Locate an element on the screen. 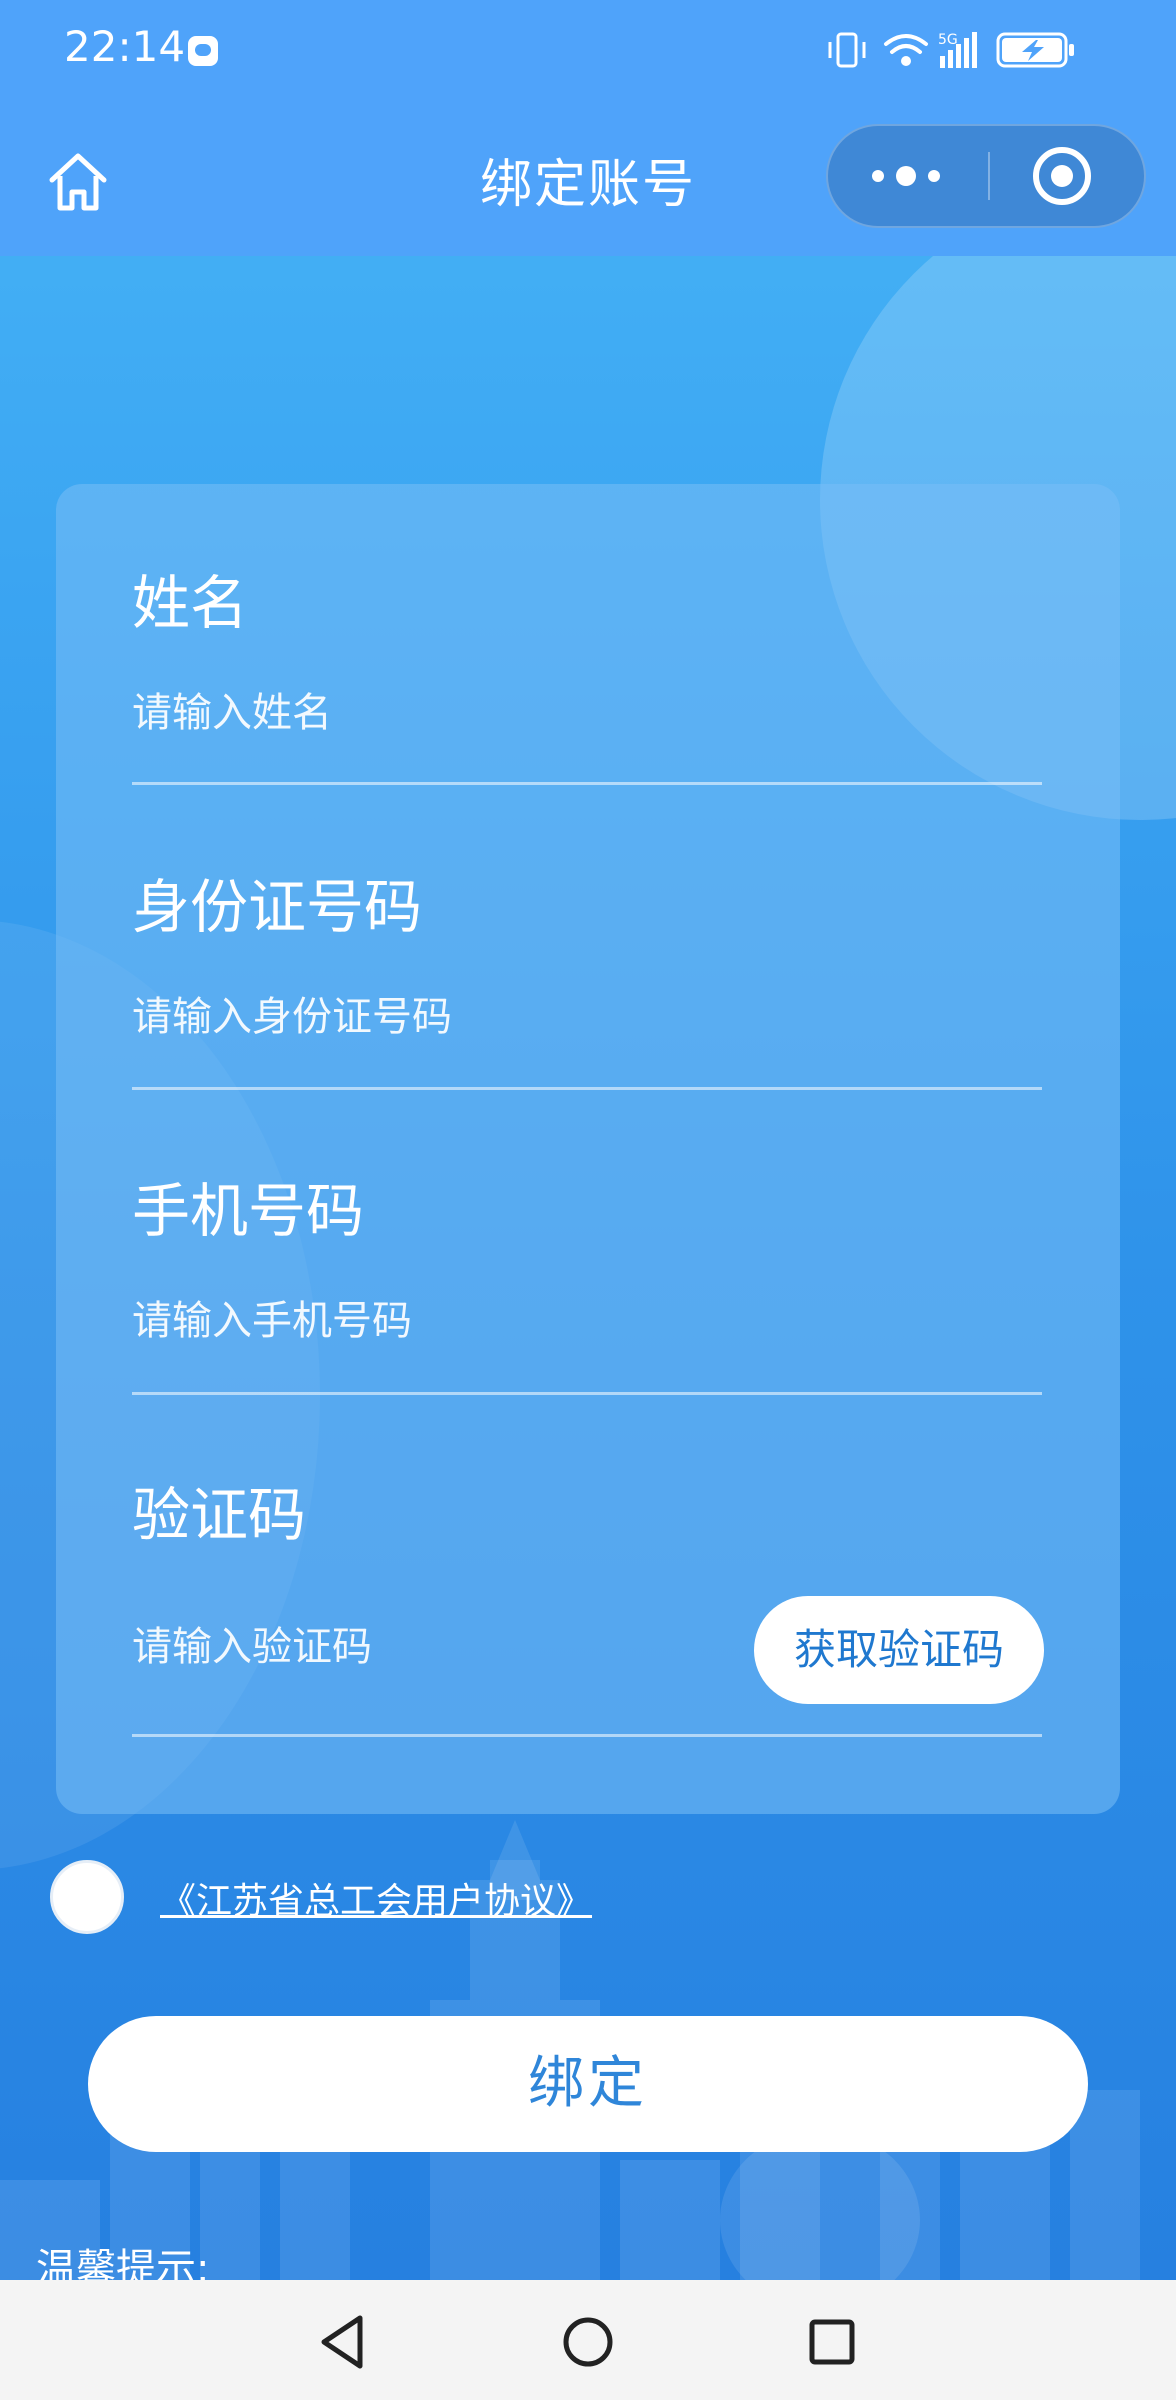 Image resolution: width=1176 pixels, height=2400 pixels. bind-button: 绑定 is located at coordinates (588, 2084).